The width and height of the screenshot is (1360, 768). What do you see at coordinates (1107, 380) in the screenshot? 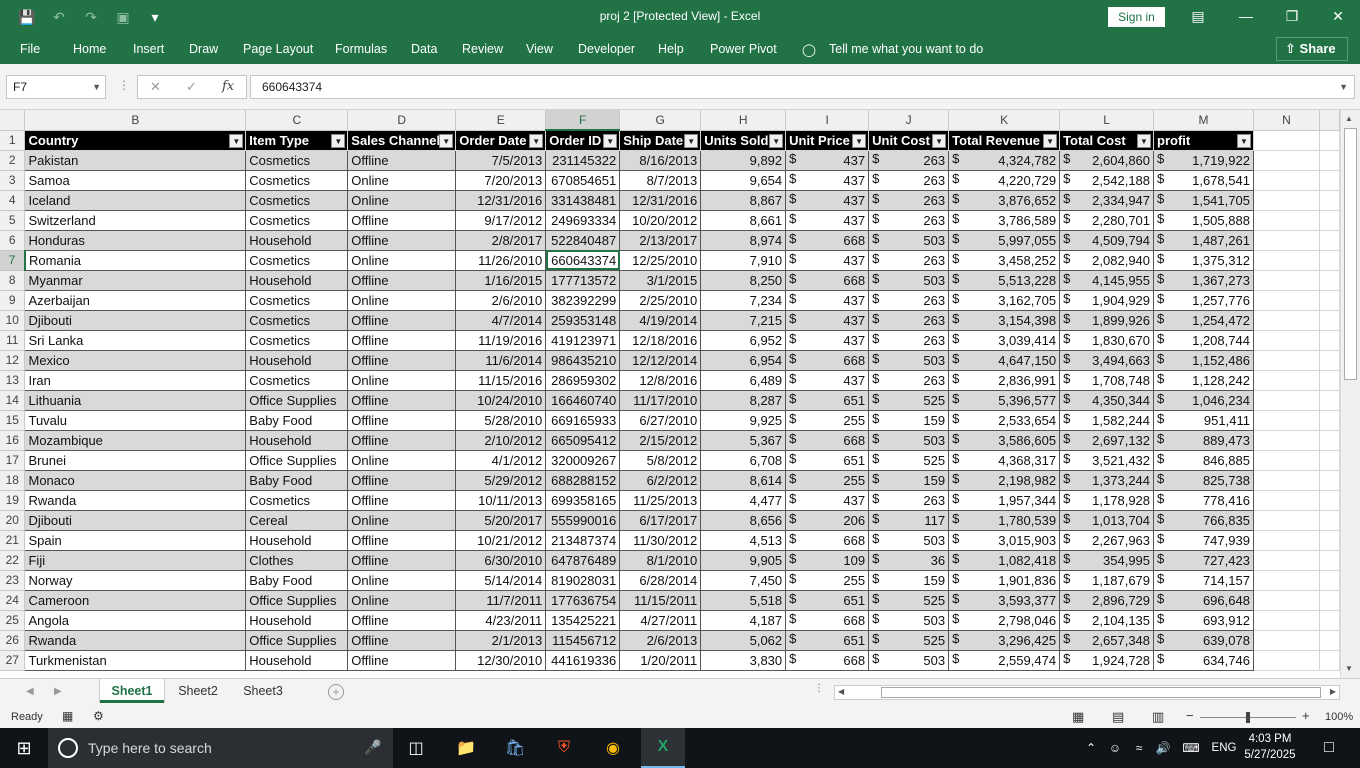
I see `table-cell: $1,708,748` at bounding box center [1107, 380].